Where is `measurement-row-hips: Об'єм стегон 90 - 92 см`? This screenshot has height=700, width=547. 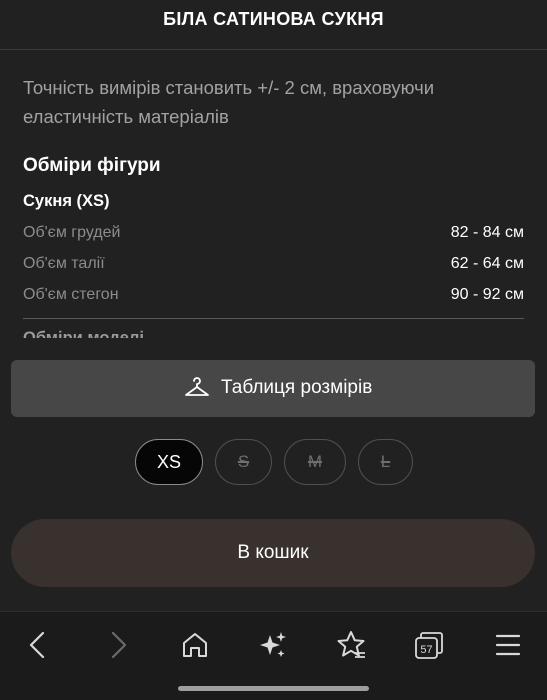 measurement-row-hips: Об'єм стегон 90 - 92 см is located at coordinates (273, 298).